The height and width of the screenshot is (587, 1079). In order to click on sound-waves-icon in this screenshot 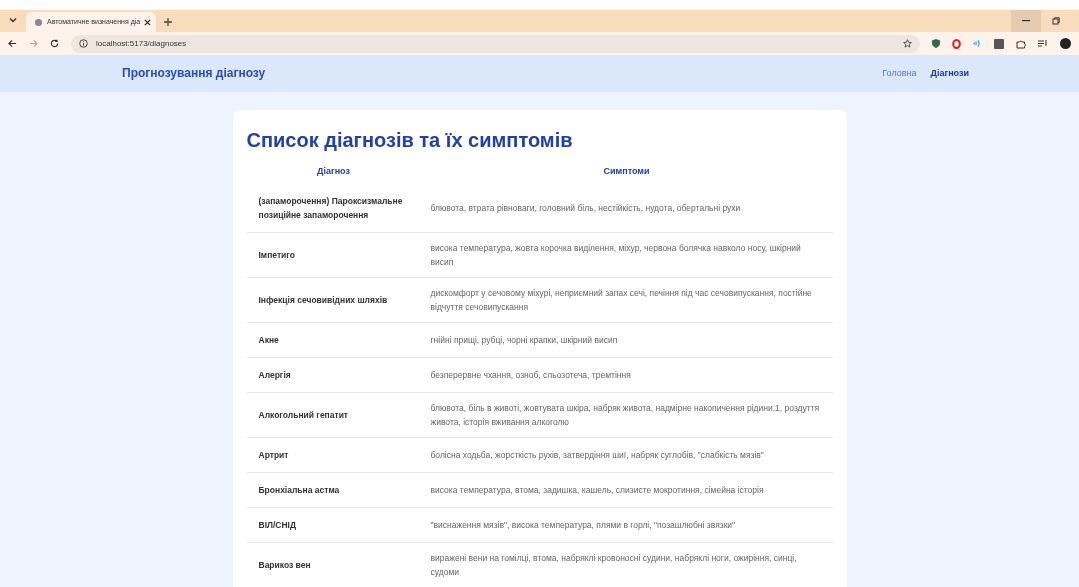, I will do `click(977, 44)`.